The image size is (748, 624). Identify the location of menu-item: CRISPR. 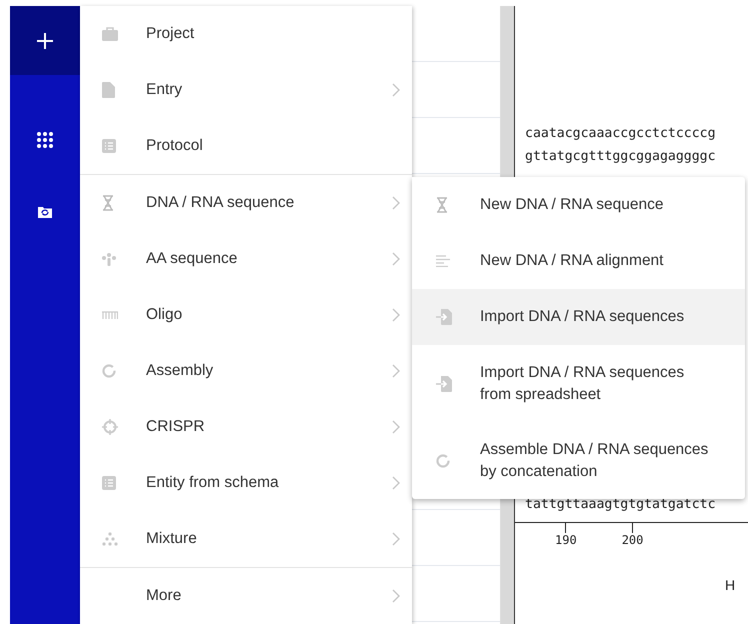
(246, 427).